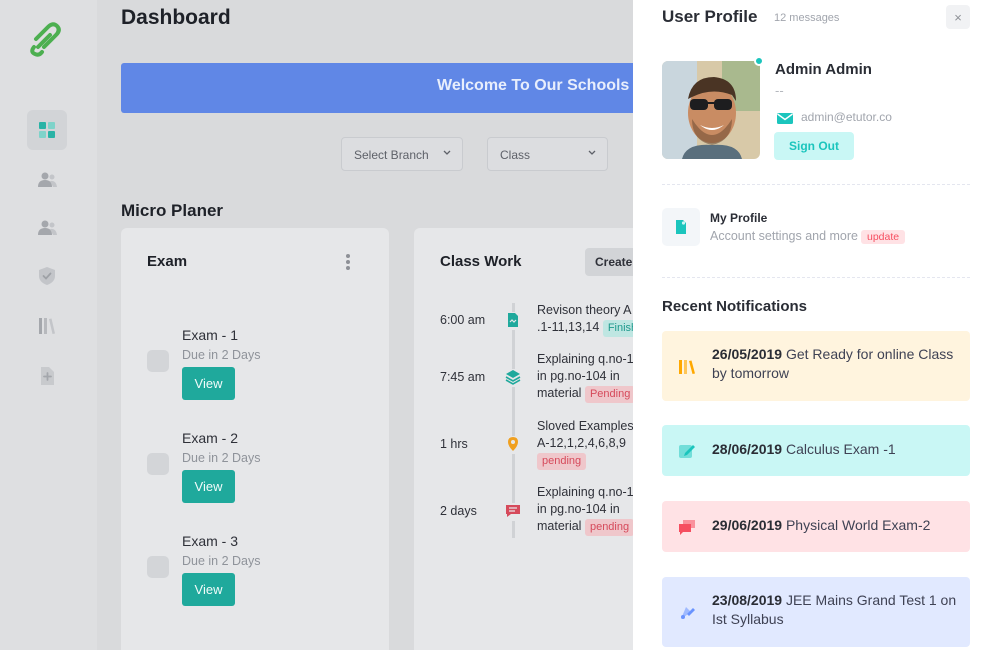  What do you see at coordinates (547, 154) in the screenshot?
I see `class-select: Class` at bounding box center [547, 154].